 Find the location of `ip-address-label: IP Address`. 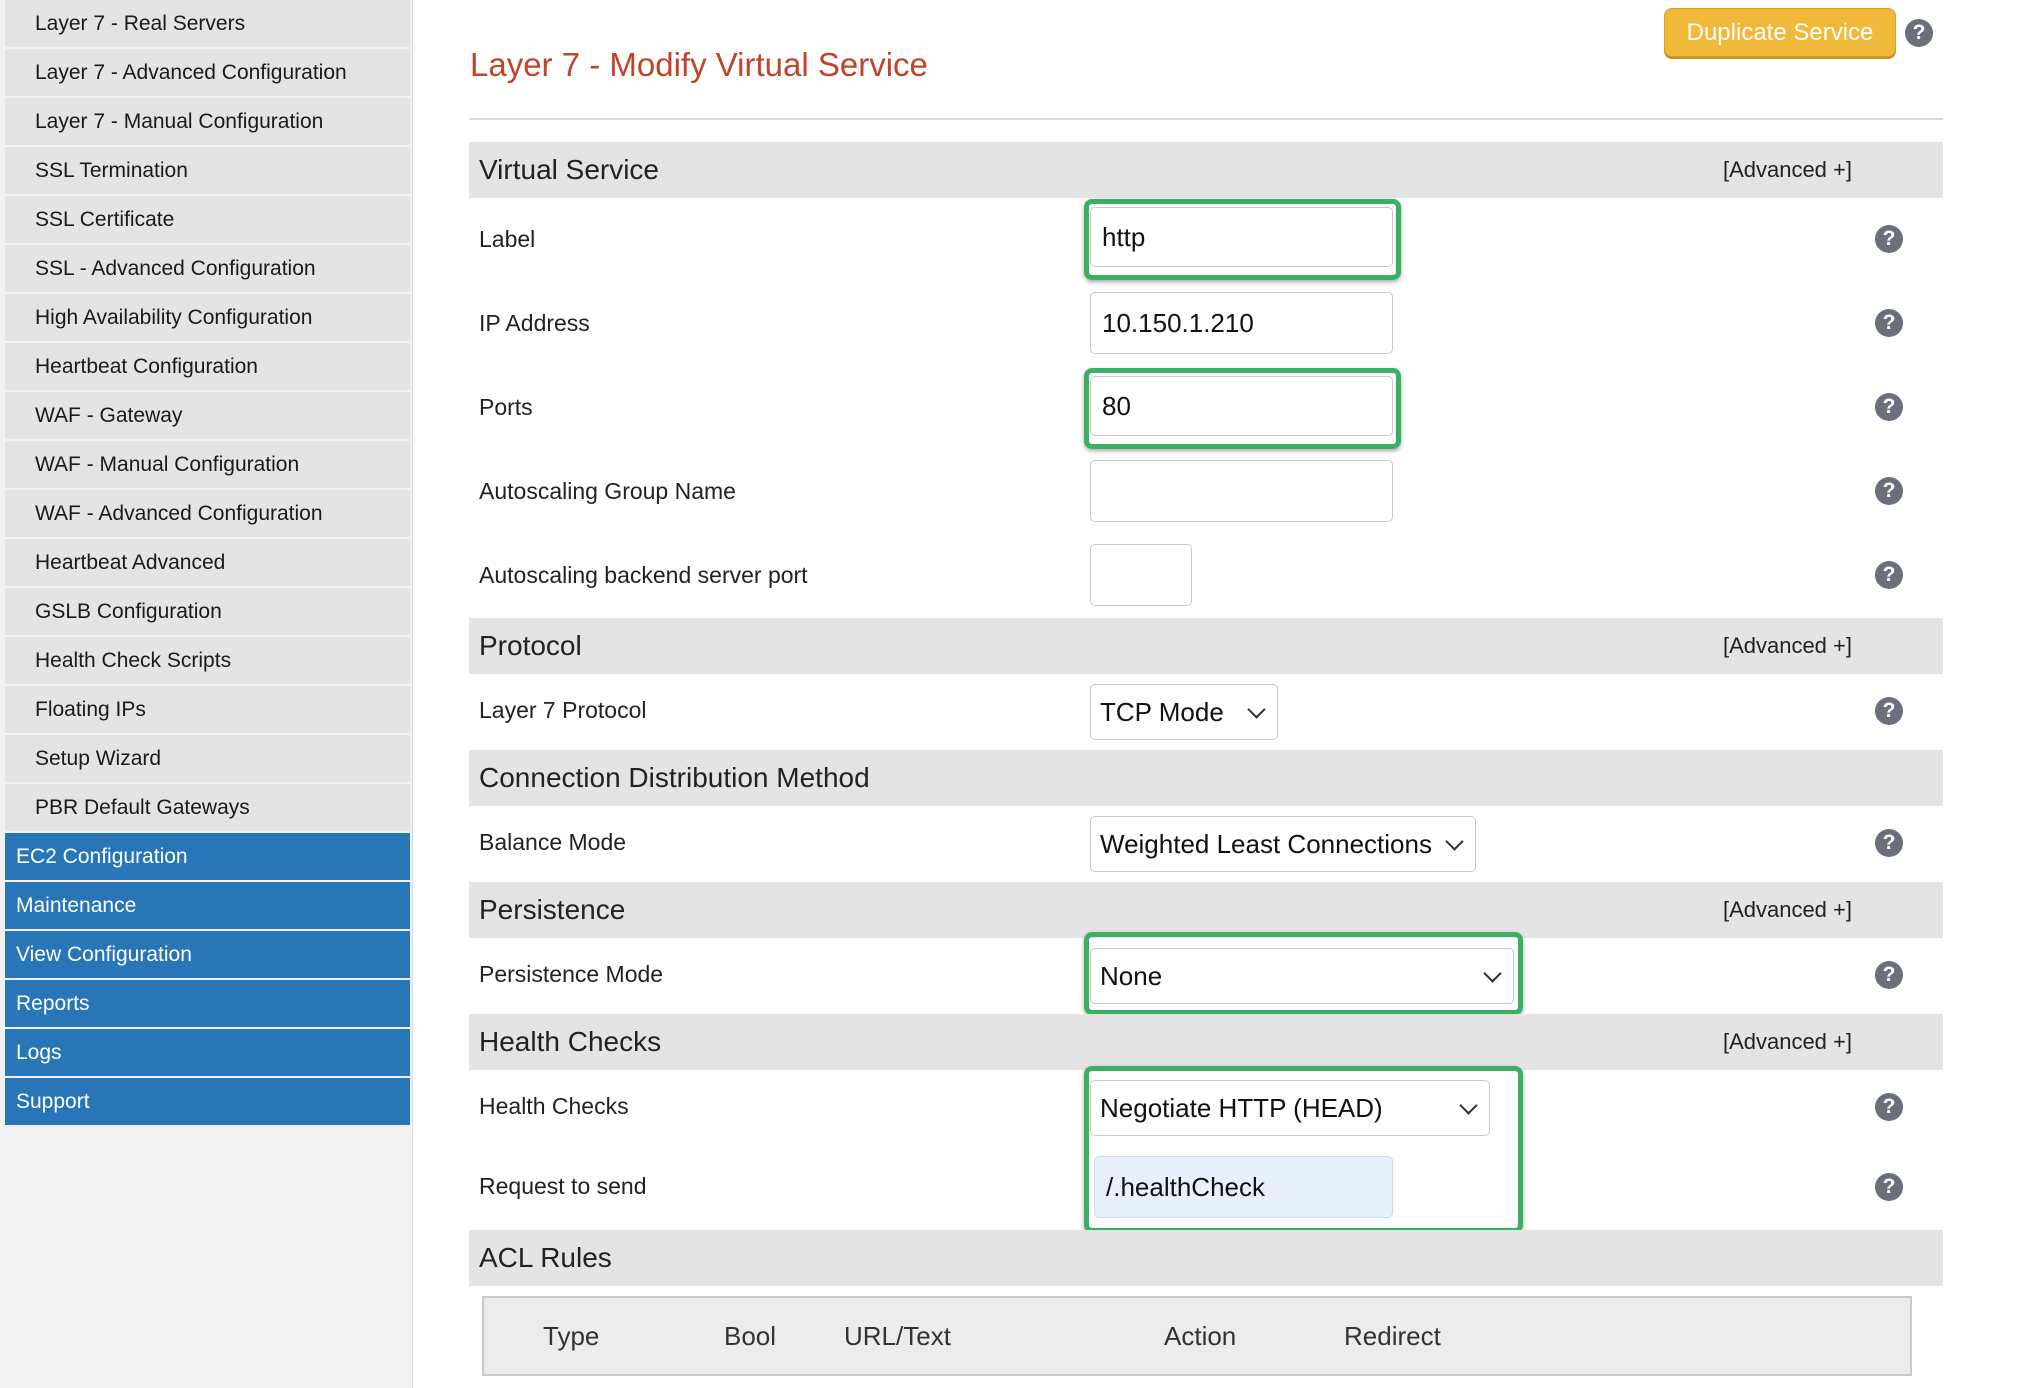

ip-address-label: IP Address is located at coordinates (534, 323).